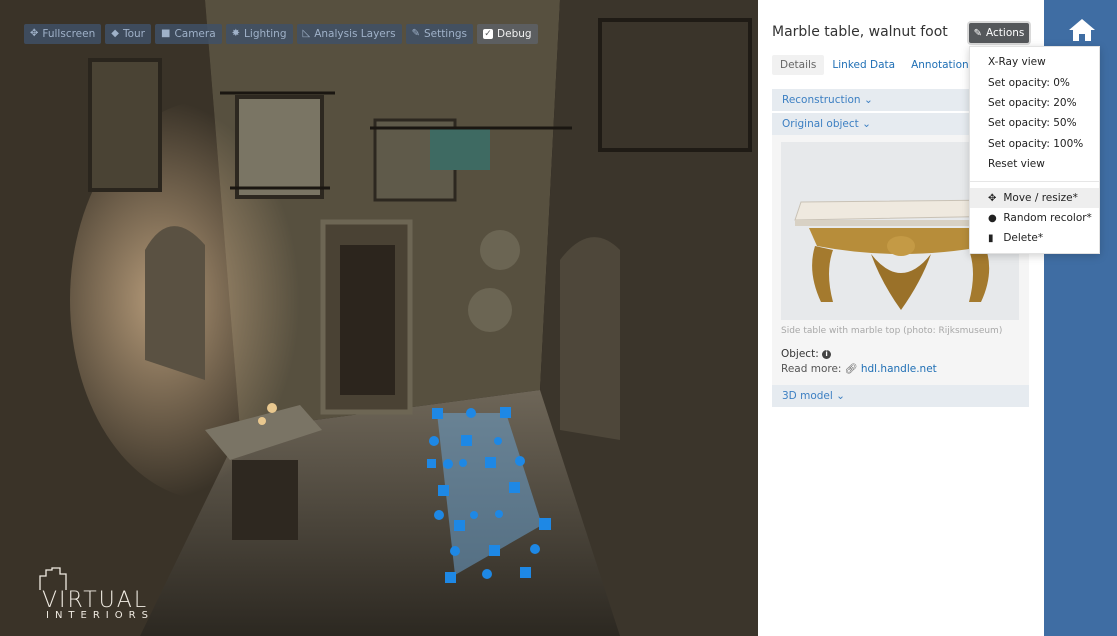 The height and width of the screenshot is (636, 1117). I want to click on debug-button: ✓ Debug, so click(507, 34).